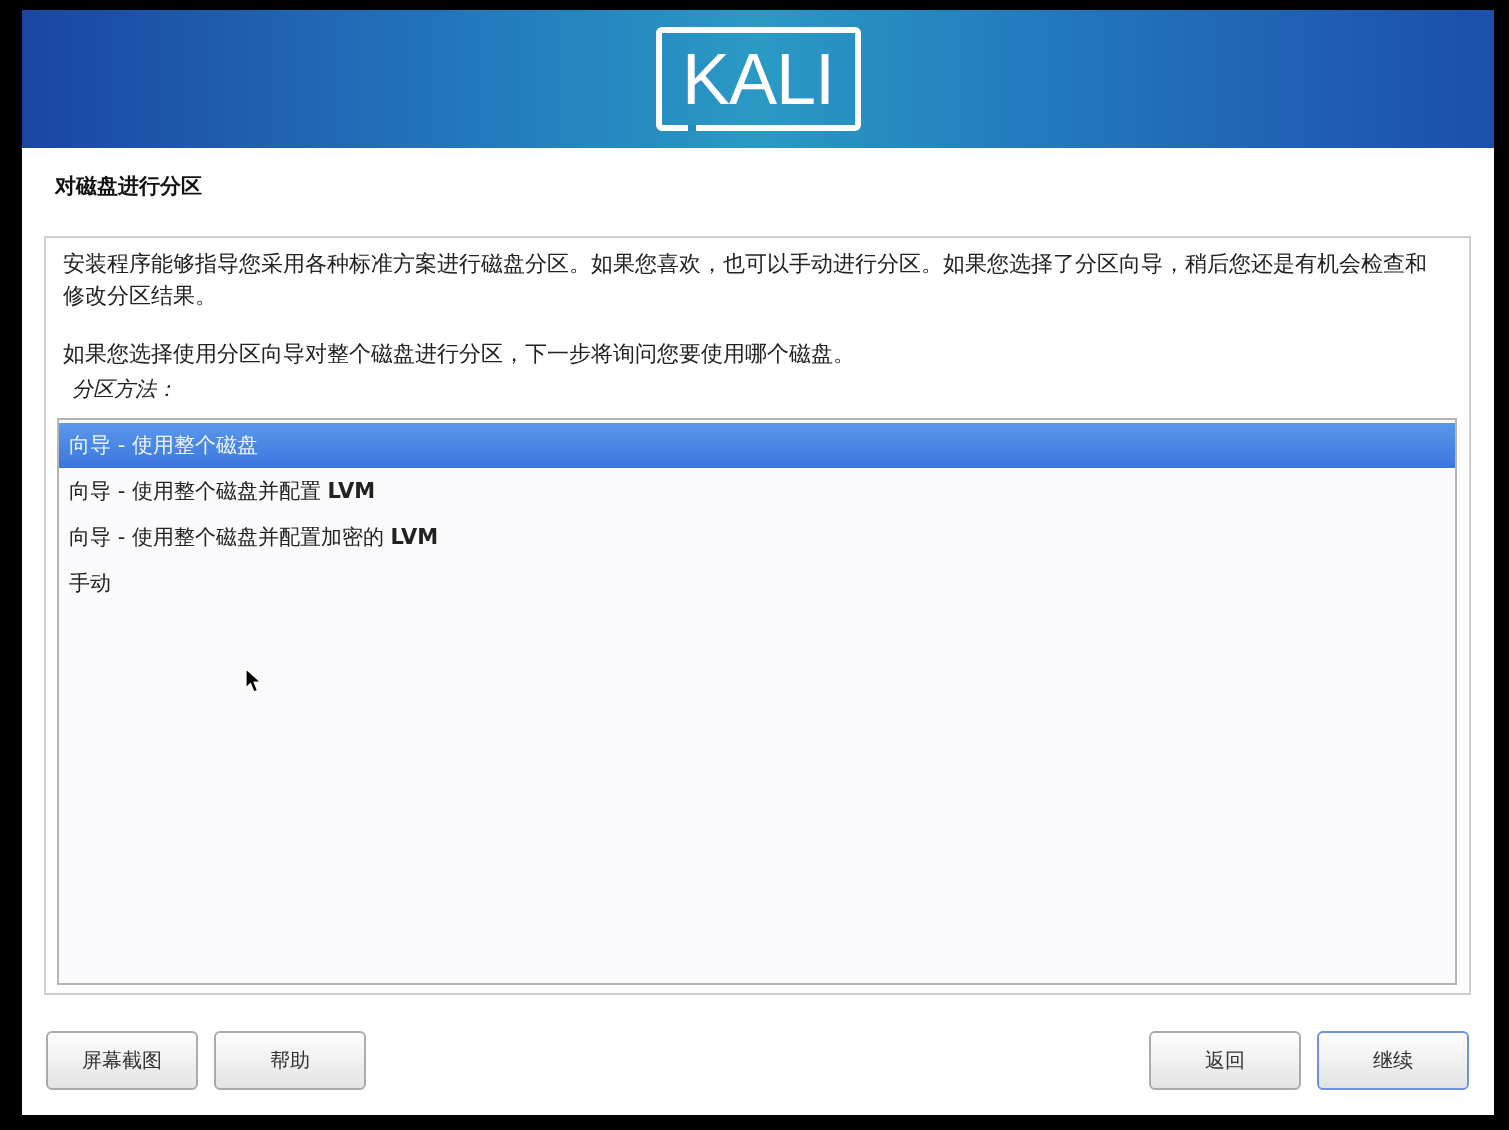  I want to click on kali-logo: KALI, so click(758, 79).